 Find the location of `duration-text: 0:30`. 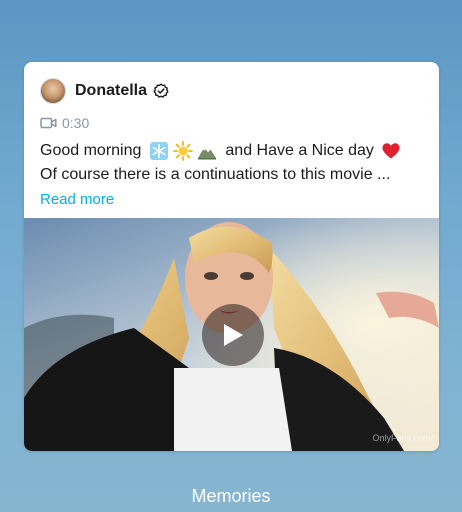

duration-text: 0:30 is located at coordinates (76, 123).